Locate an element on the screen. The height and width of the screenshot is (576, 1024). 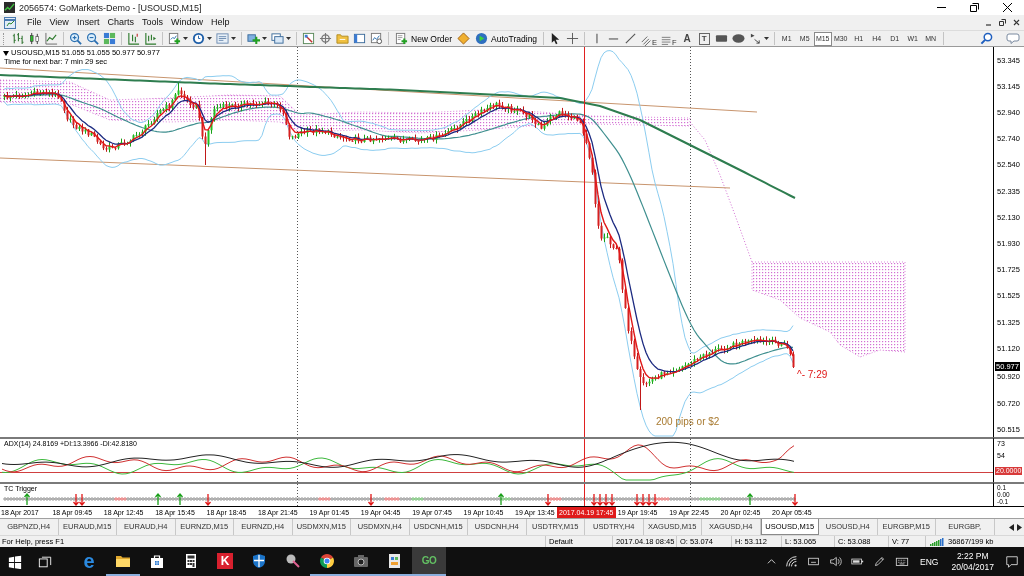
taskbar-button: GO is located at coordinates (429, 561).